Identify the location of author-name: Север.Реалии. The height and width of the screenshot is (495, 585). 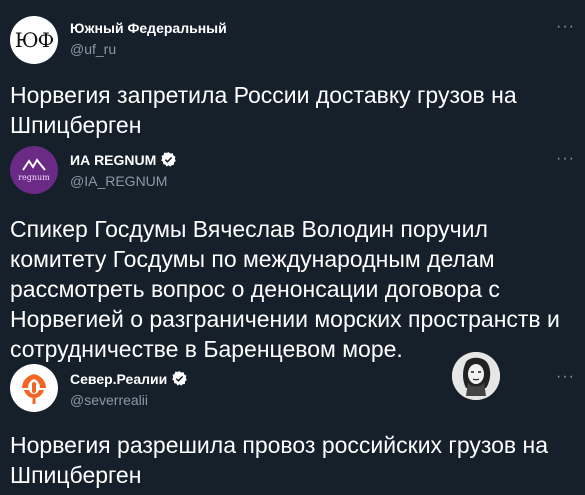
(118, 379).